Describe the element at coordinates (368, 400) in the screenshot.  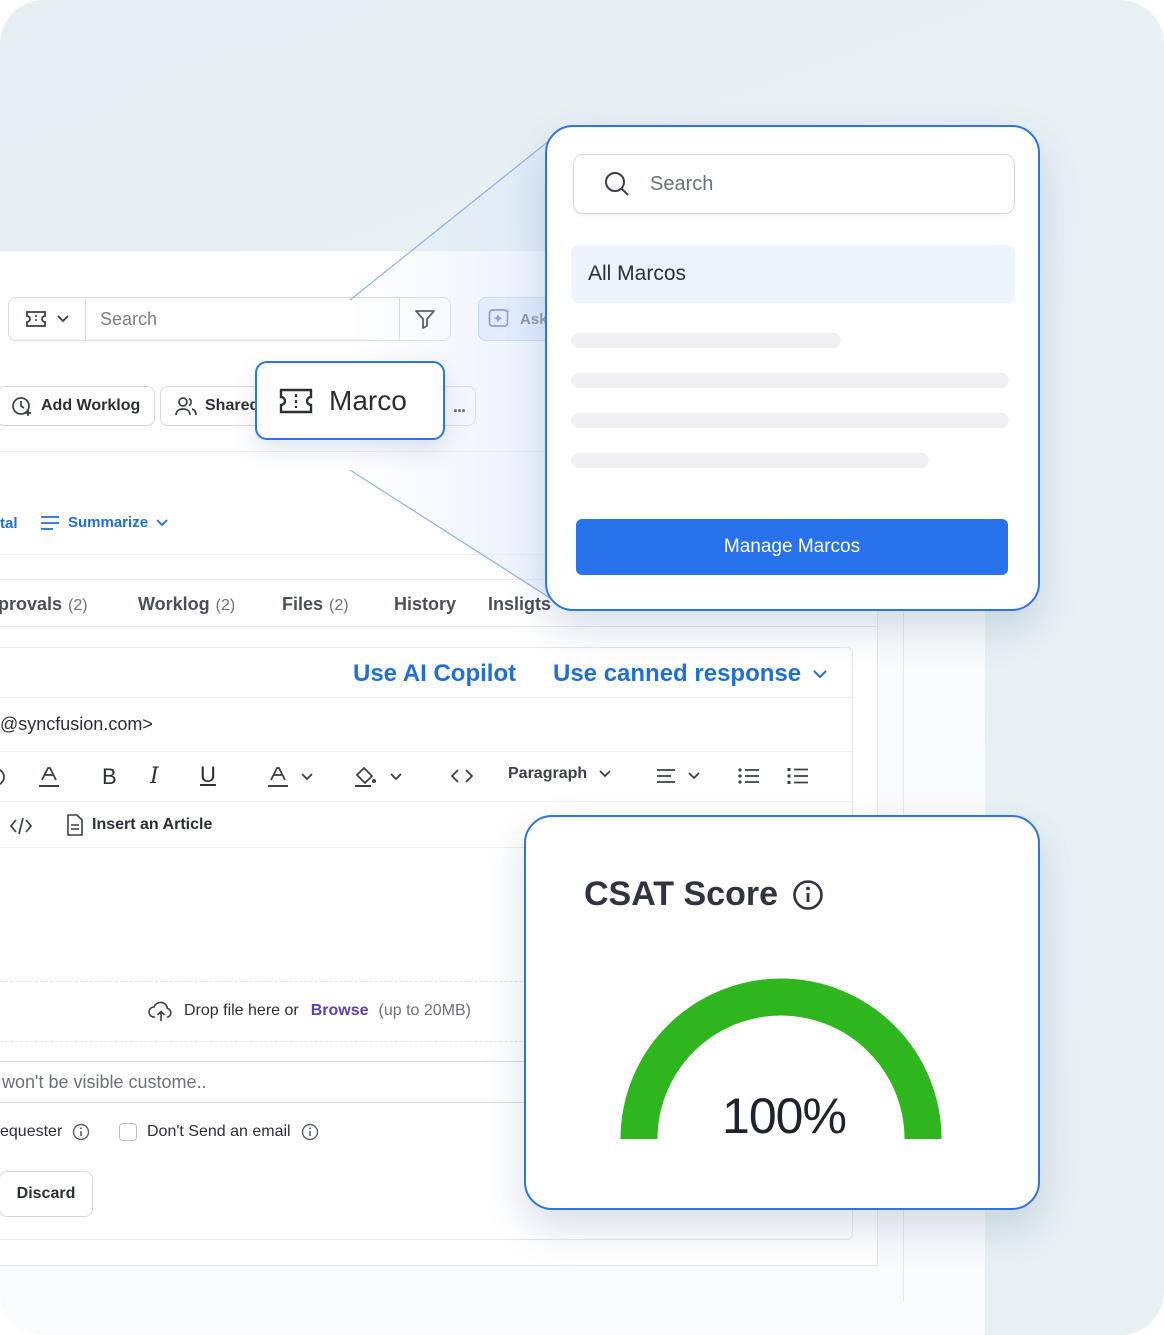
I see `marco-label: Marco` at that location.